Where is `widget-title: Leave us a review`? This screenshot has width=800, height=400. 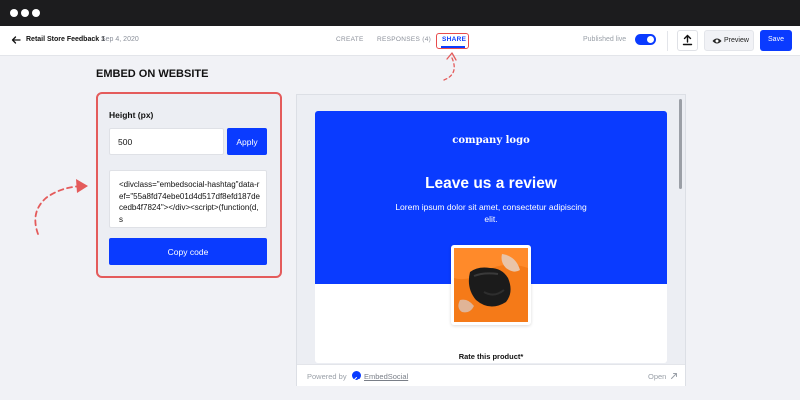 widget-title: Leave us a review is located at coordinates (491, 183).